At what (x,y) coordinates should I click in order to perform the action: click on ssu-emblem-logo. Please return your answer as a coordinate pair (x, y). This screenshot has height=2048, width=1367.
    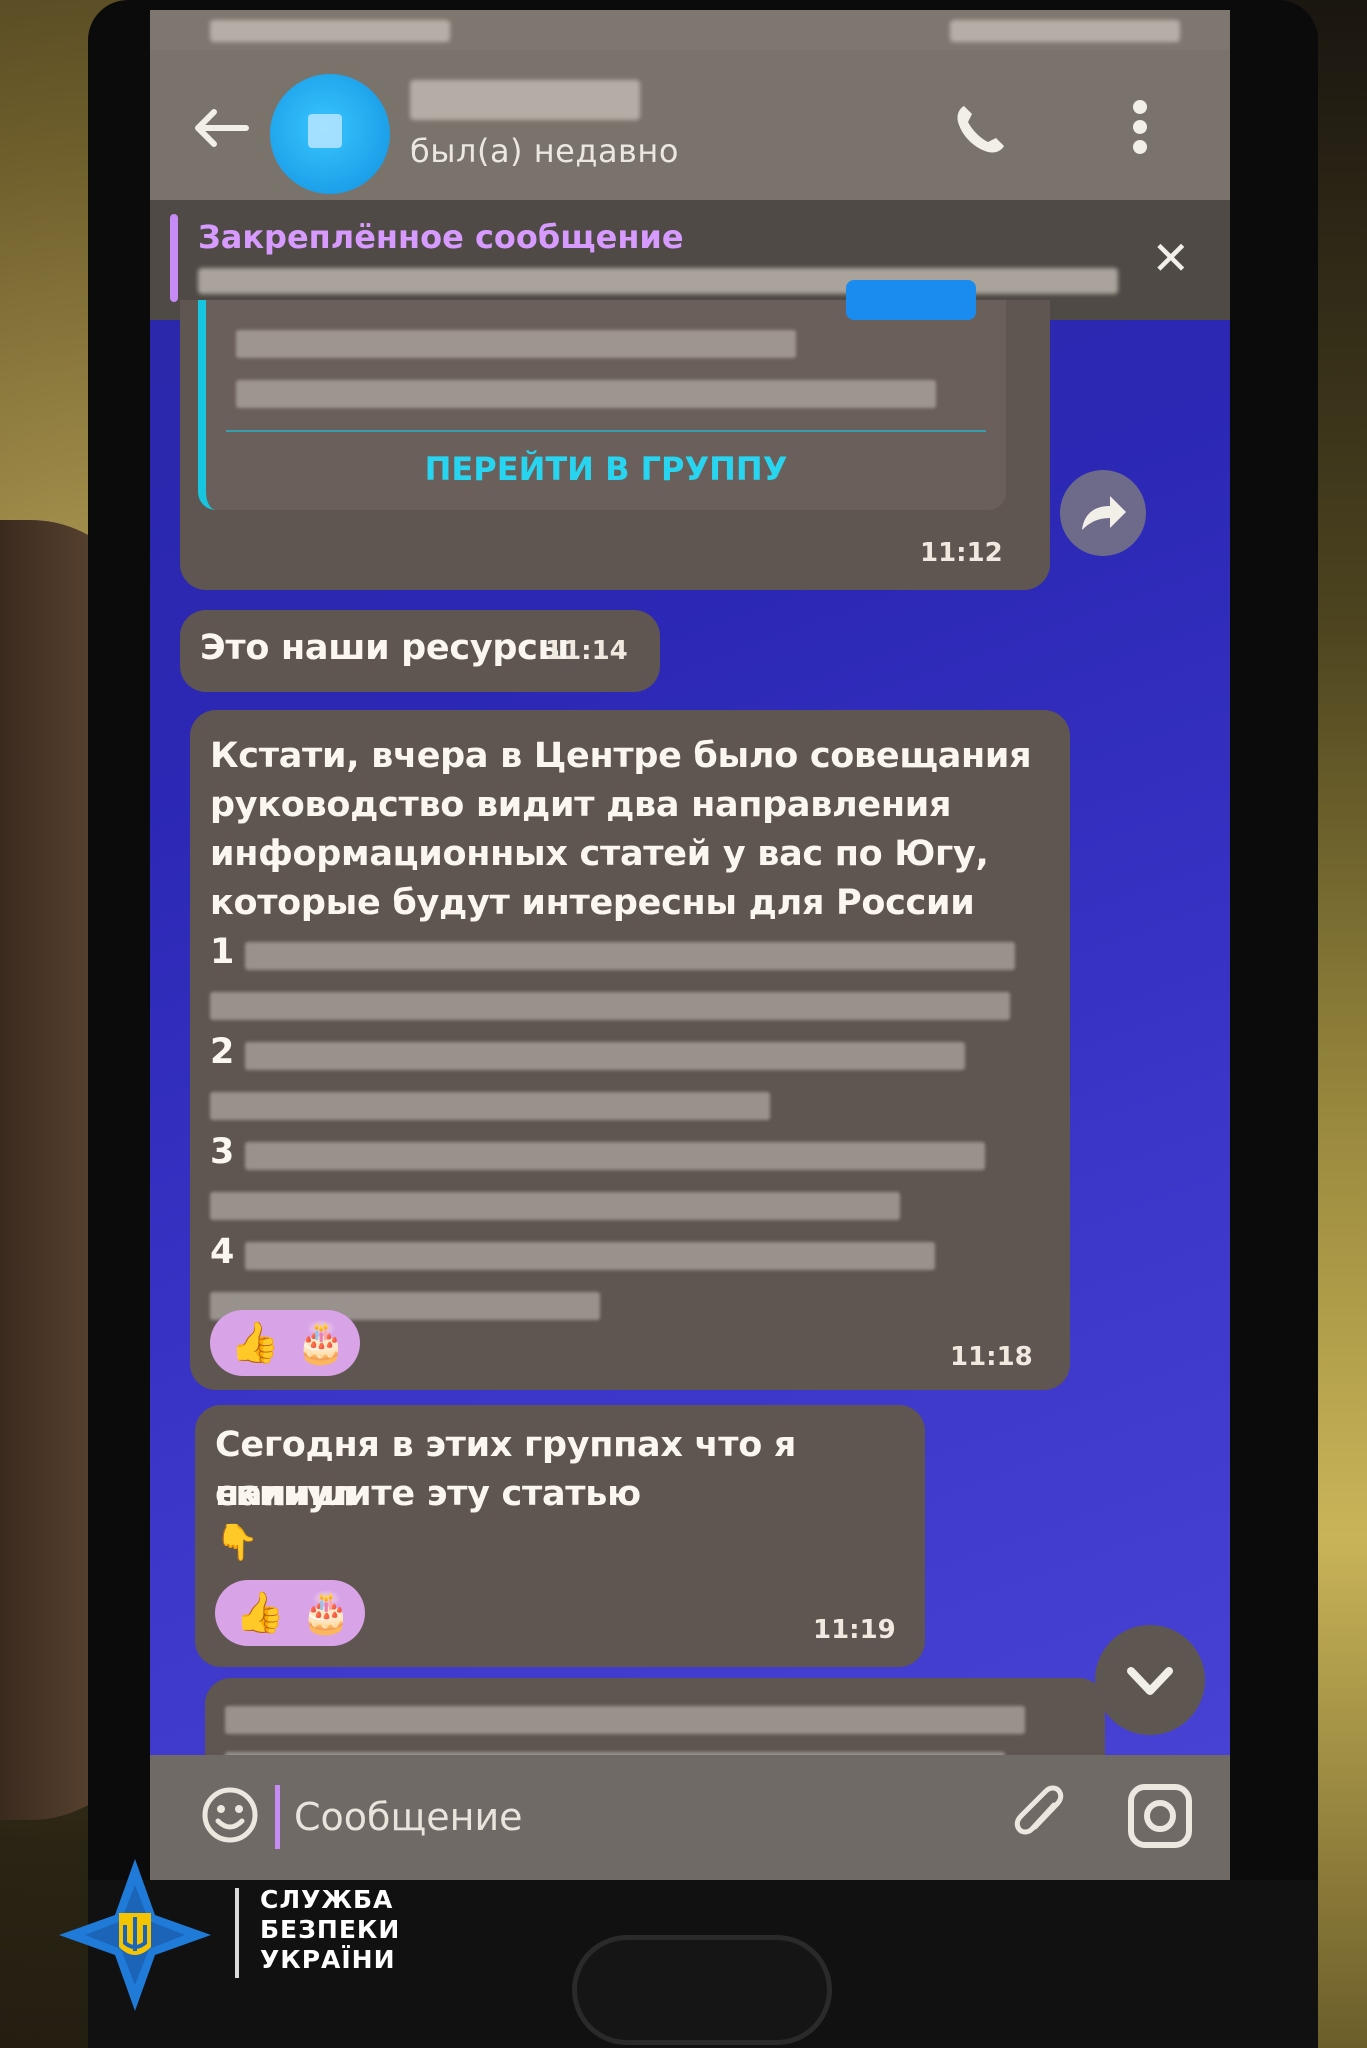
    Looking at the image, I should click on (135, 1935).